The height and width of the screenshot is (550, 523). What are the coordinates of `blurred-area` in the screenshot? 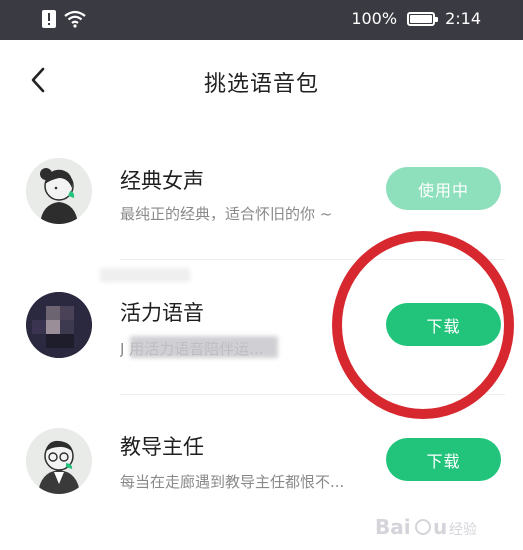 It's located at (145, 275).